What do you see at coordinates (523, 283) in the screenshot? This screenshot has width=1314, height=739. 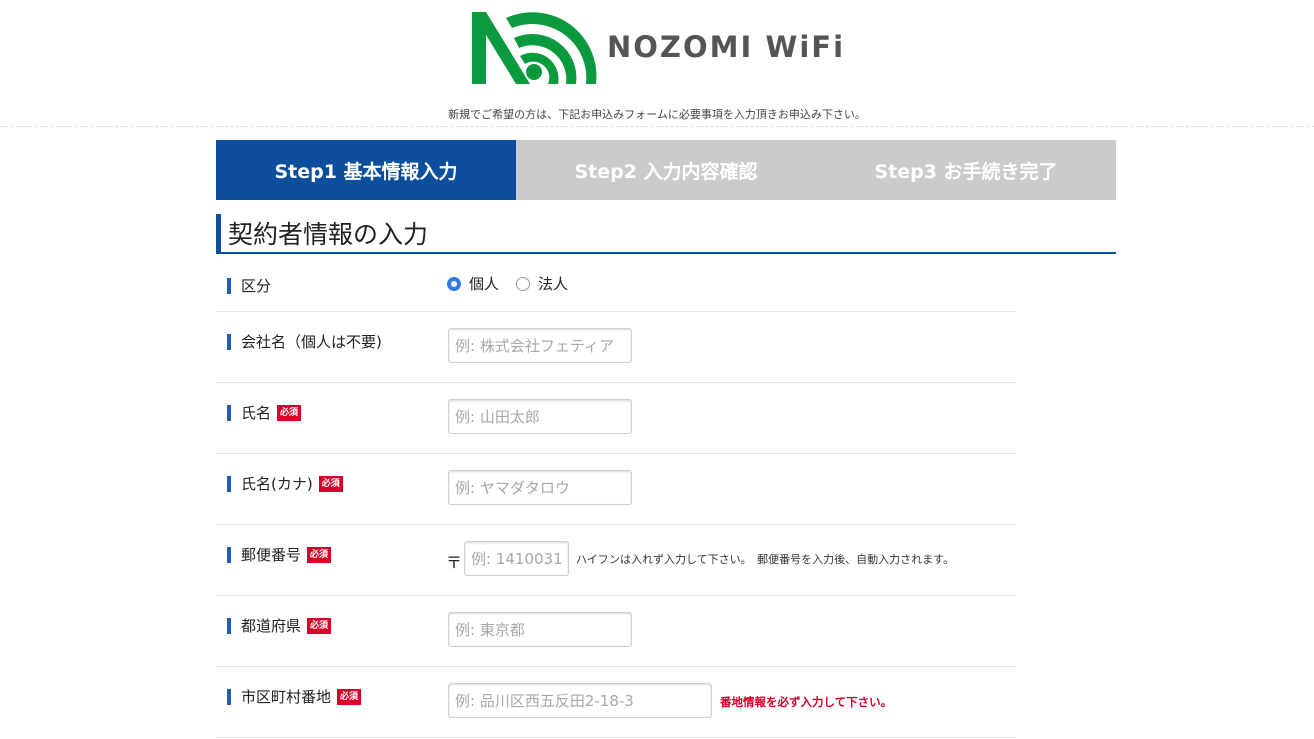 I see `radio-corporate` at bounding box center [523, 283].